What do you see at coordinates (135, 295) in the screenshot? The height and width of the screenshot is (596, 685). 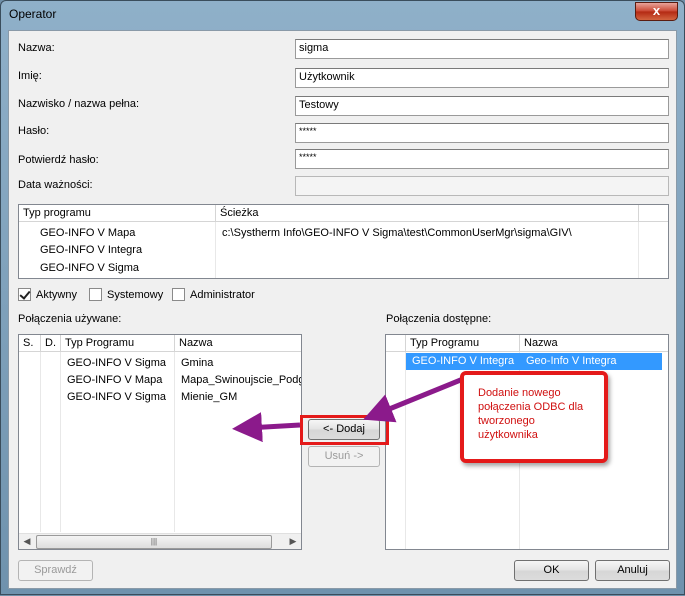 I see `system-checkbox-label: Systemowy` at bounding box center [135, 295].